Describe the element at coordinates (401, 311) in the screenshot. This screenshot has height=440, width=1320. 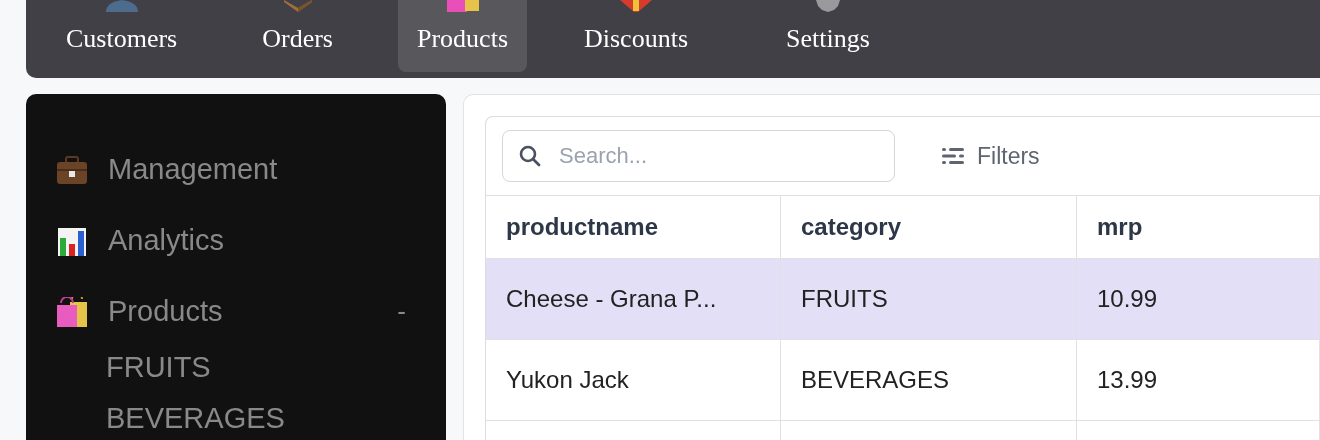
I see `collapse-toggle: -` at that location.